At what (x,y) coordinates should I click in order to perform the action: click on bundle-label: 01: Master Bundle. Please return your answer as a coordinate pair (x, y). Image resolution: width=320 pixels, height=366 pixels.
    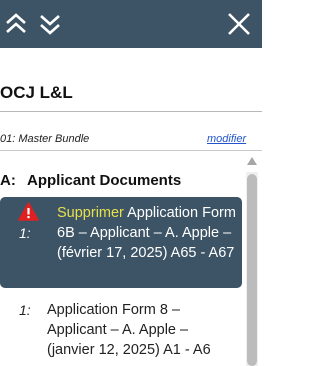
    Looking at the image, I should click on (45, 139).